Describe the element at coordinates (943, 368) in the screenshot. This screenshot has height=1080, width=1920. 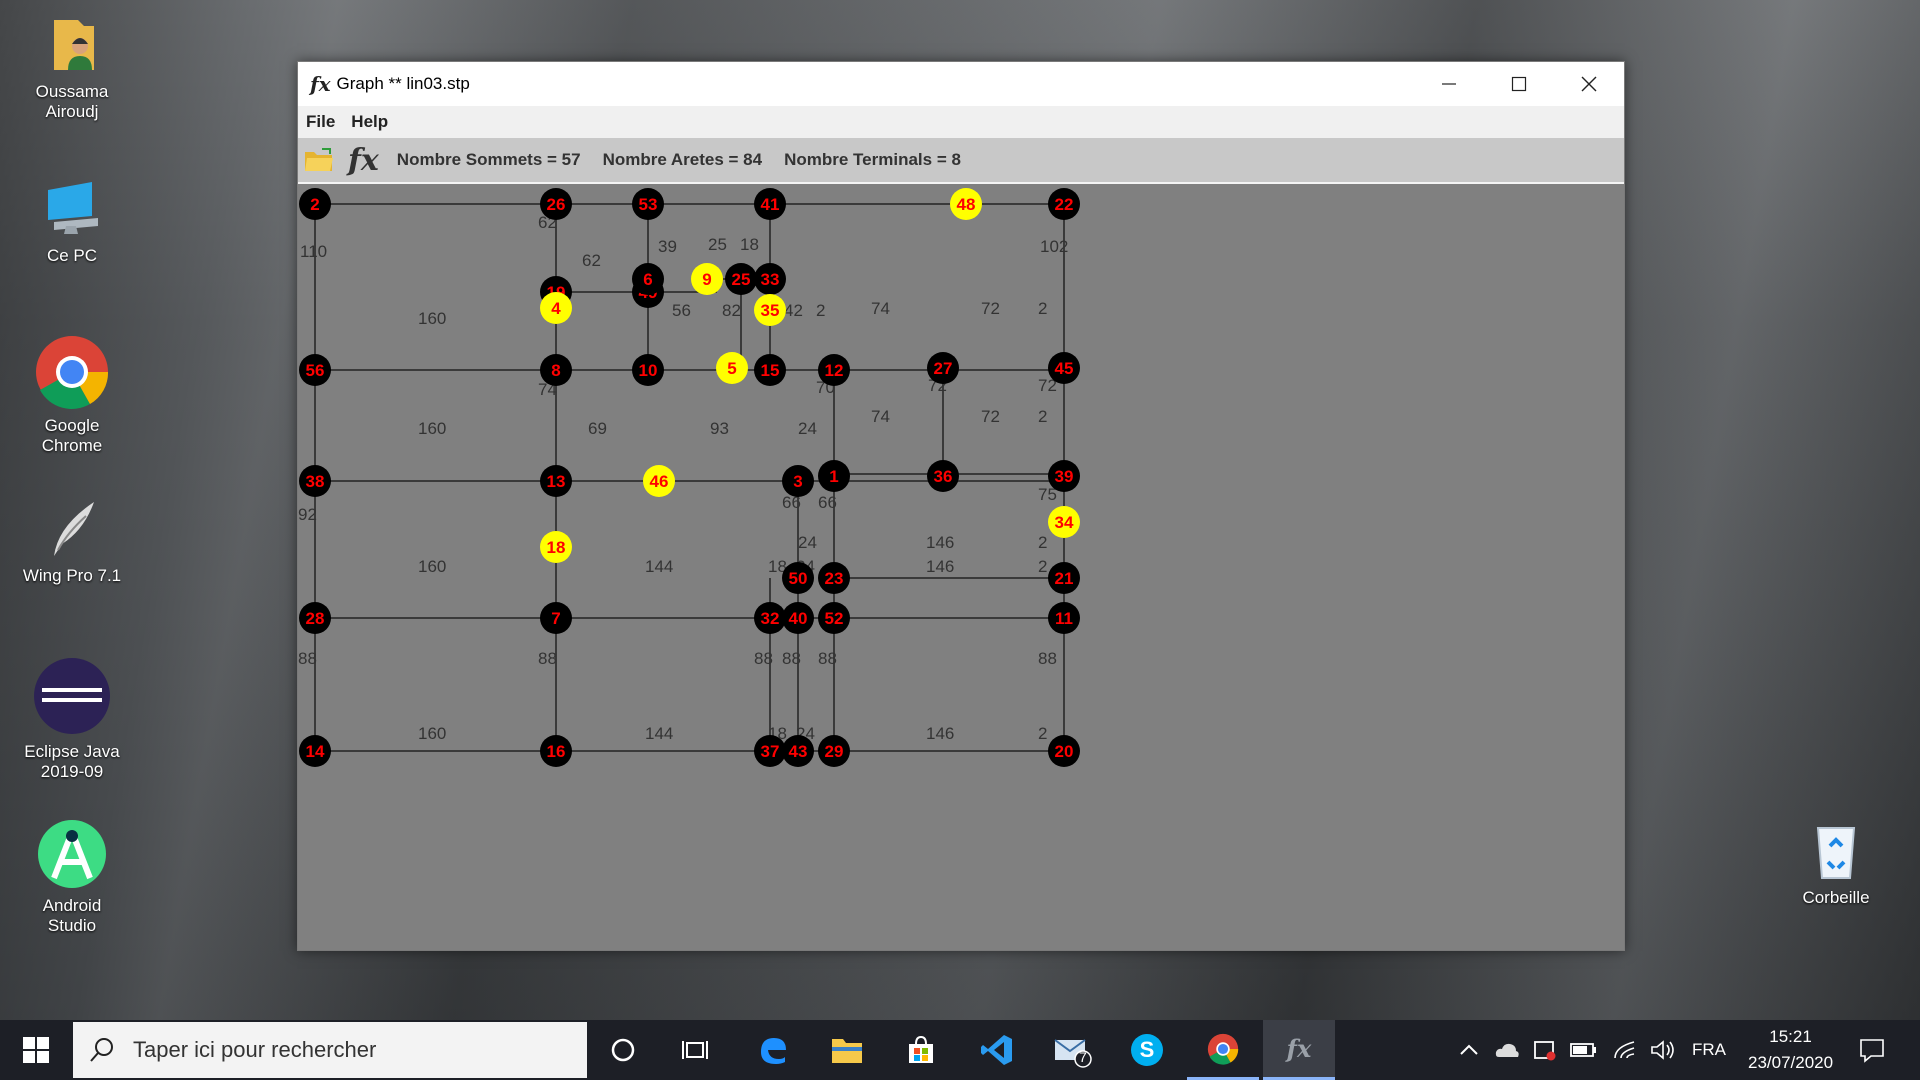
I see `graph-node-27: 27` at that location.